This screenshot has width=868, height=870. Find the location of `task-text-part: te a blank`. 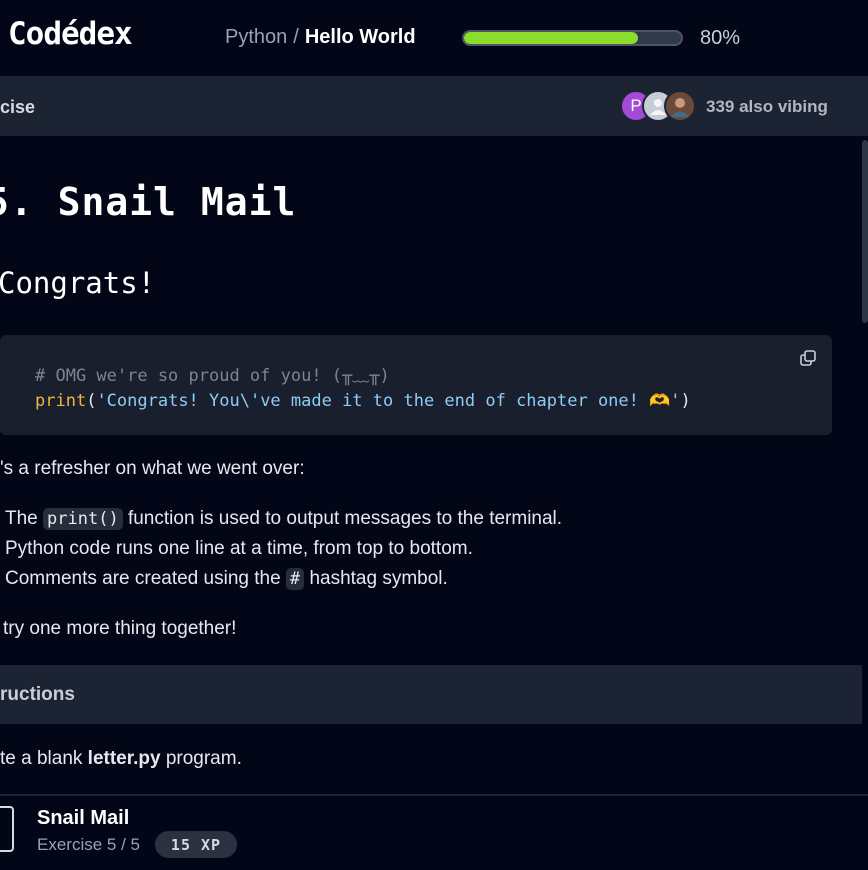

task-text-part: te a blank is located at coordinates (44, 758).